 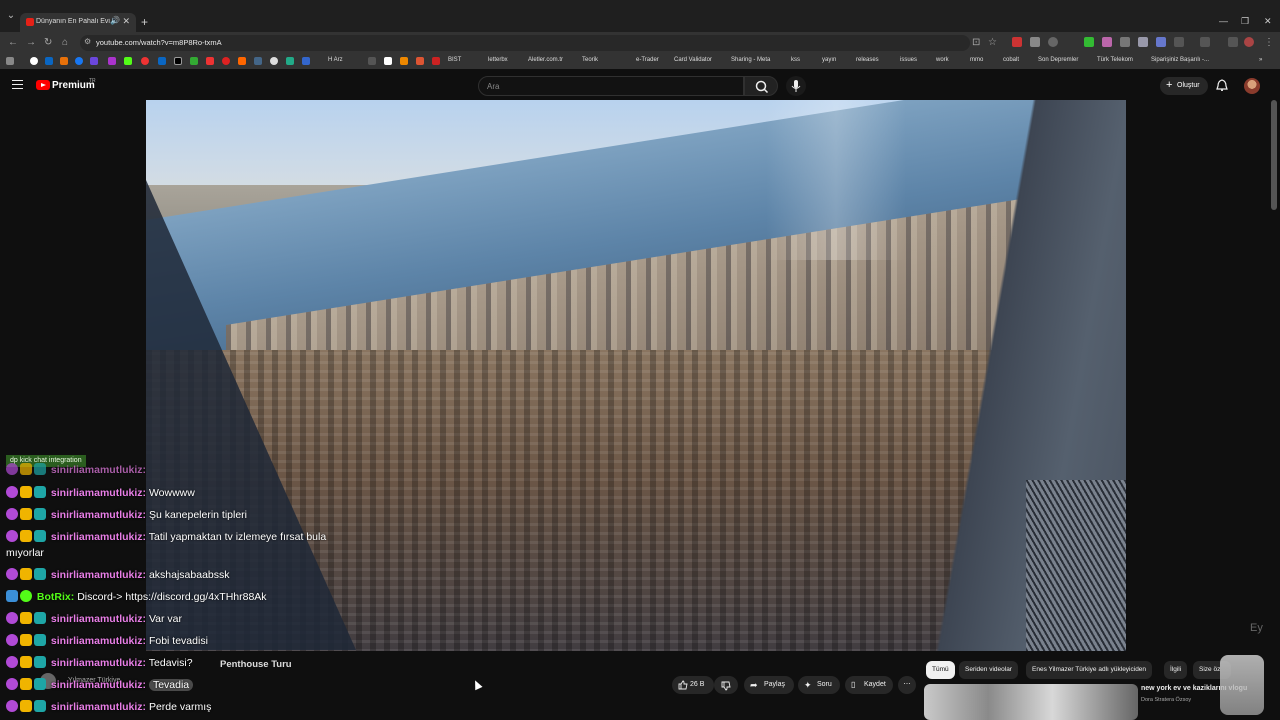 I want to click on channel-watermark-icon: Ey, so click(x=1256, y=628).